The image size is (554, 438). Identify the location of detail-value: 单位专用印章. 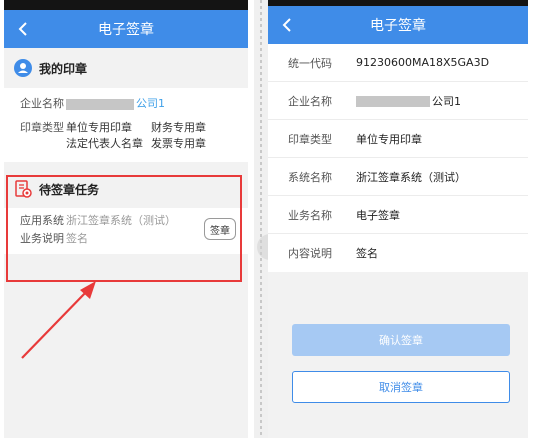
(389, 139).